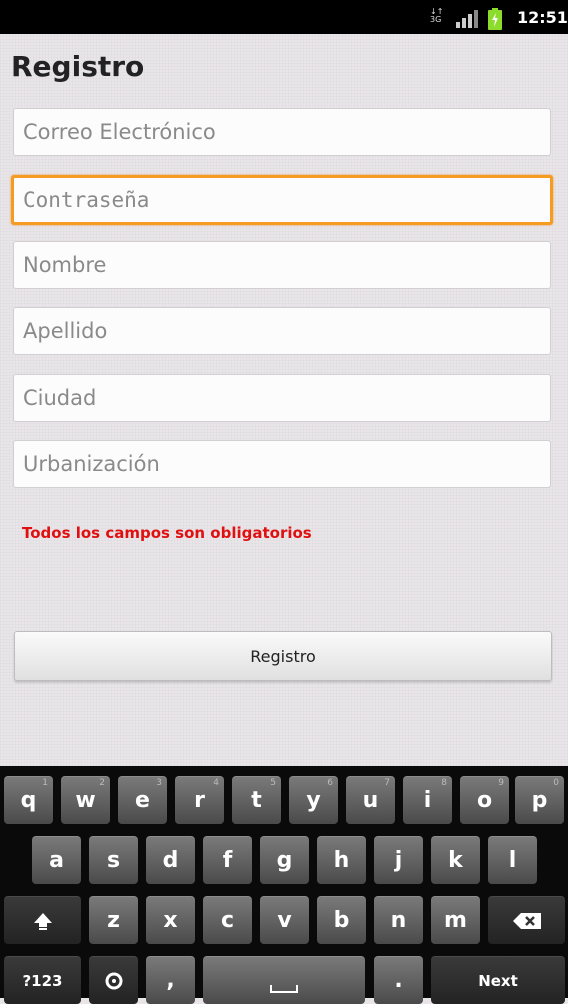 Image resolution: width=568 pixels, height=1004 pixels. I want to click on key-a: a, so click(56, 860).